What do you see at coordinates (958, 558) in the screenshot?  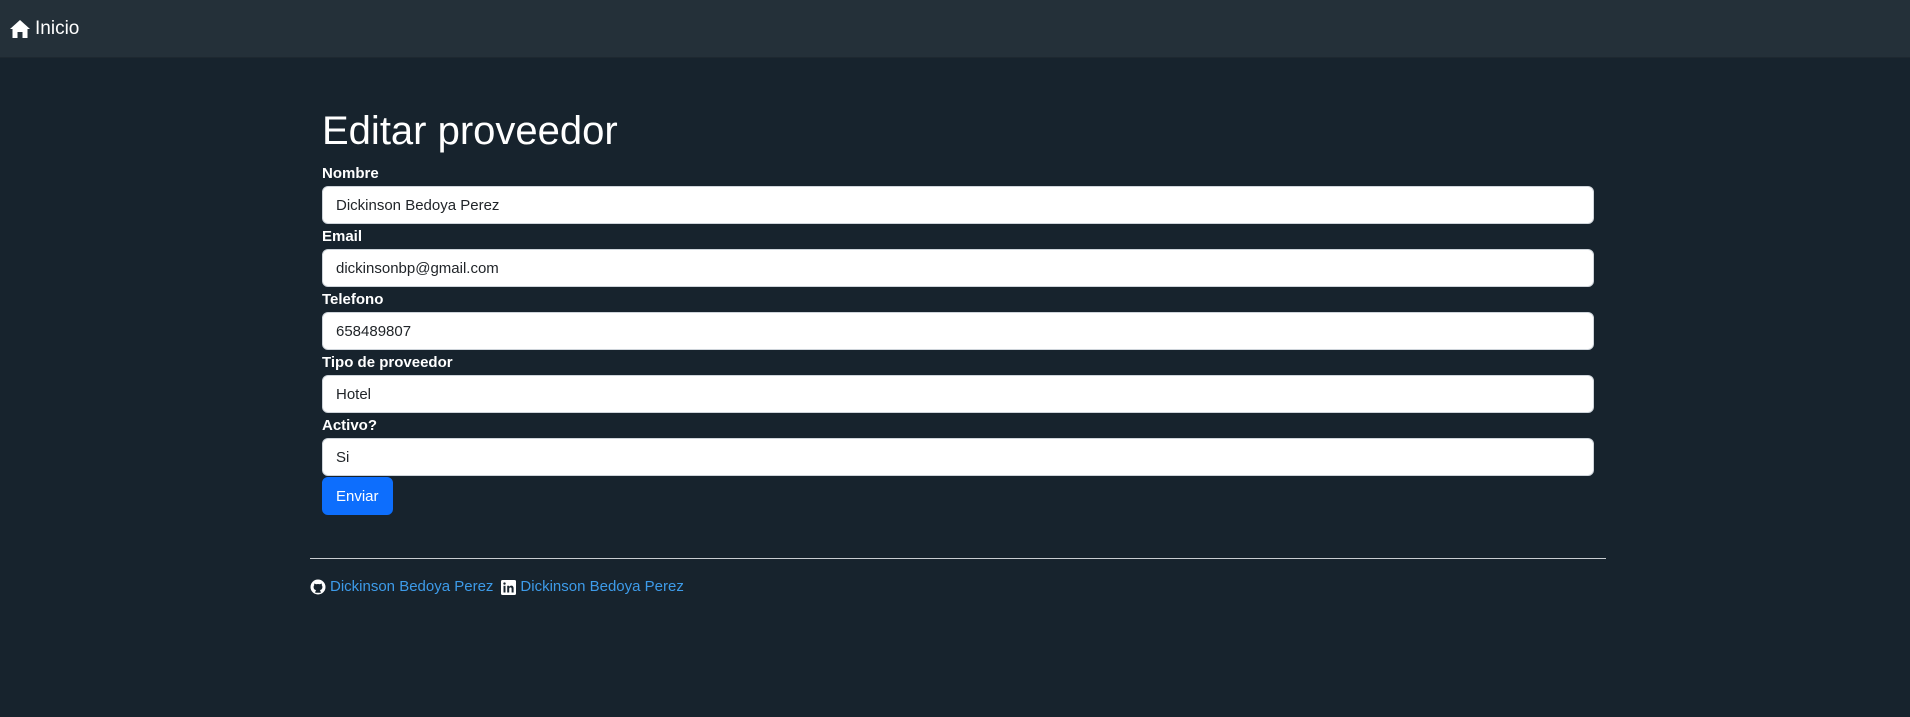 I see `footer-divider` at bounding box center [958, 558].